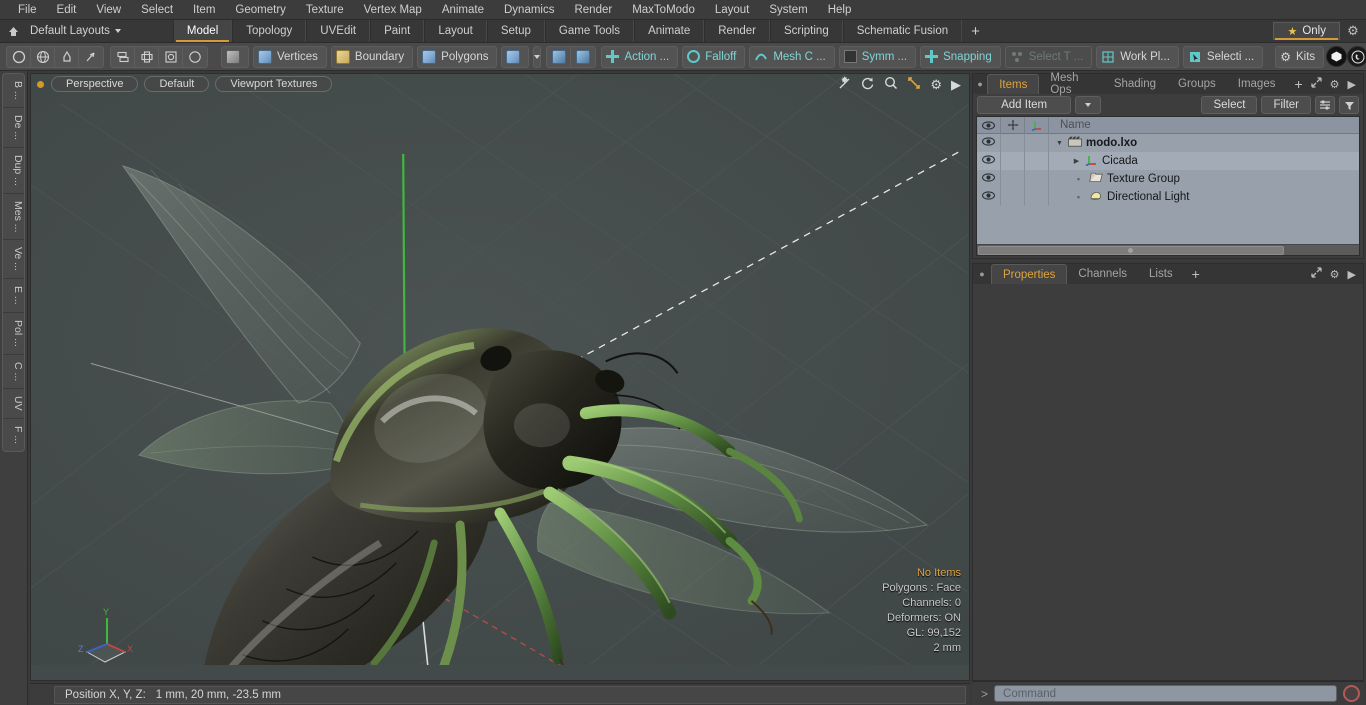 This screenshot has height=705, width=1366. I want to click on tab-images: Images, so click(1257, 84).